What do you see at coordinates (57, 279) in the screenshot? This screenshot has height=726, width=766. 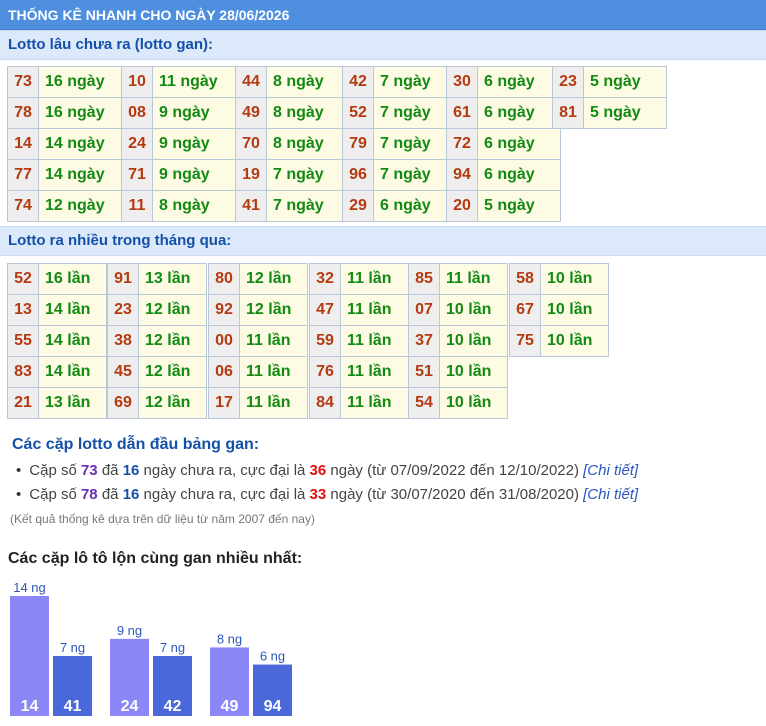 I see `lotto-row: 52 16 lần` at bounding box center [57, 279].